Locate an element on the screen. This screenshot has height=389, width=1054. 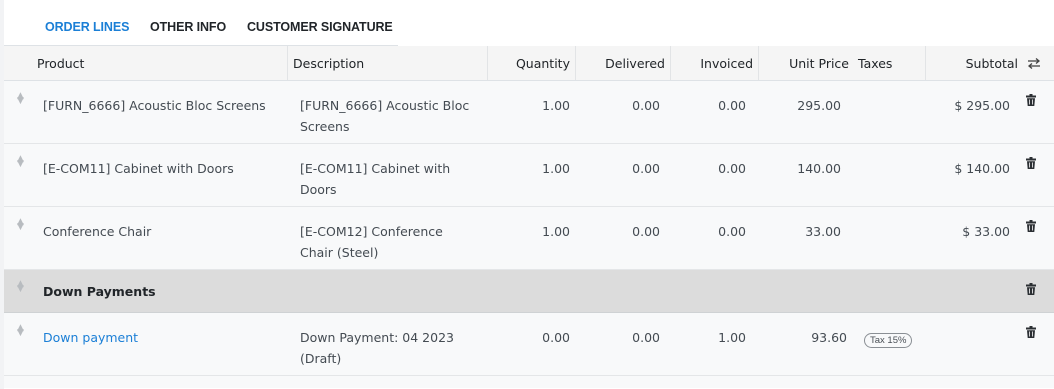
product-cell: Conference Chair is located at coordinates (97, 231).